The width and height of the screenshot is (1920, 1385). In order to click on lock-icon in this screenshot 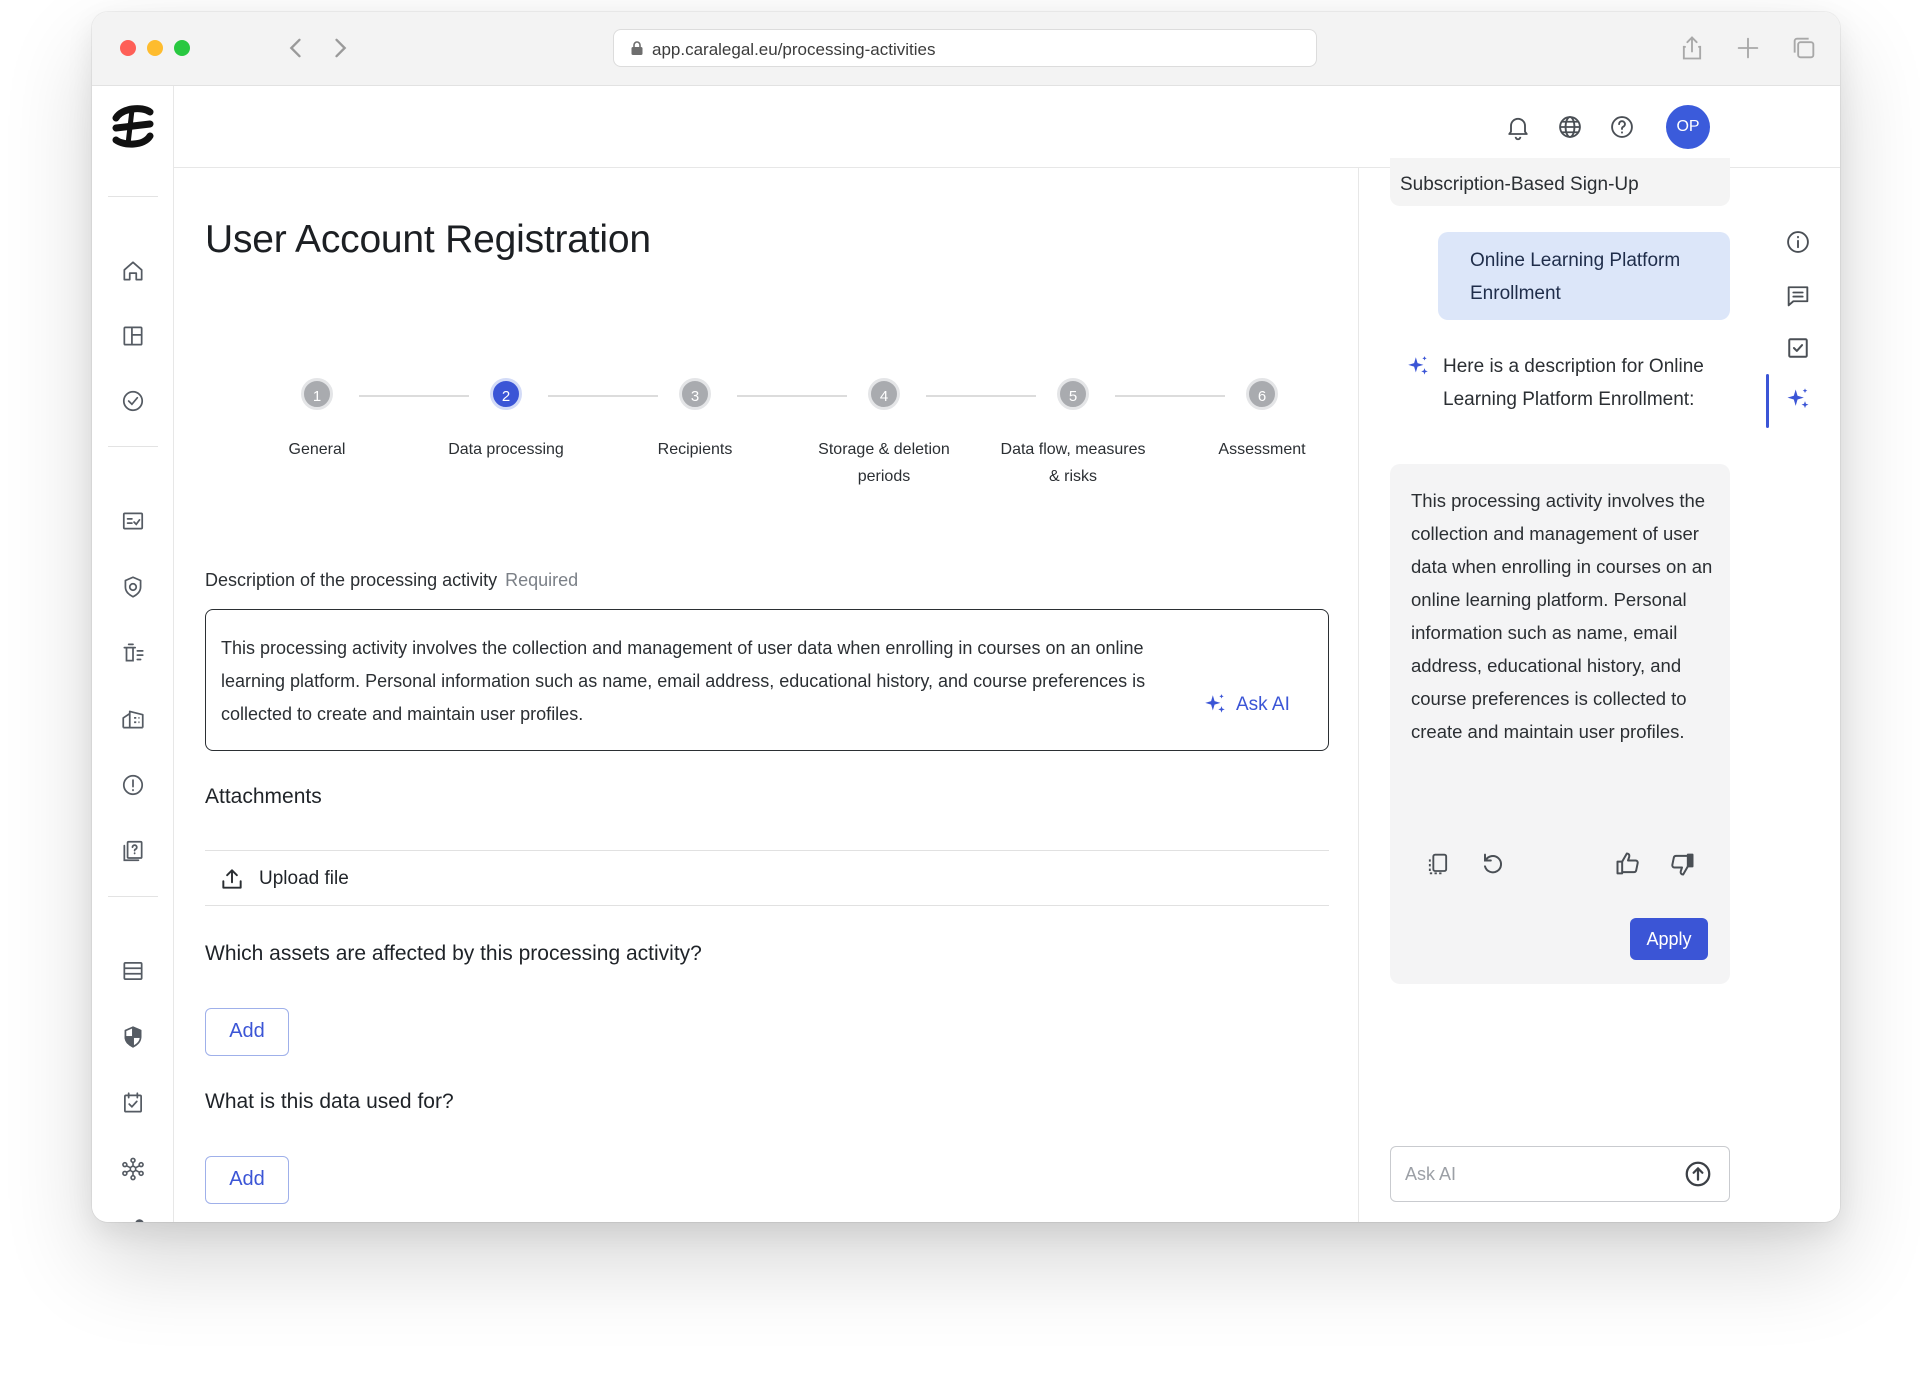, I will do `click(637, 48)`.